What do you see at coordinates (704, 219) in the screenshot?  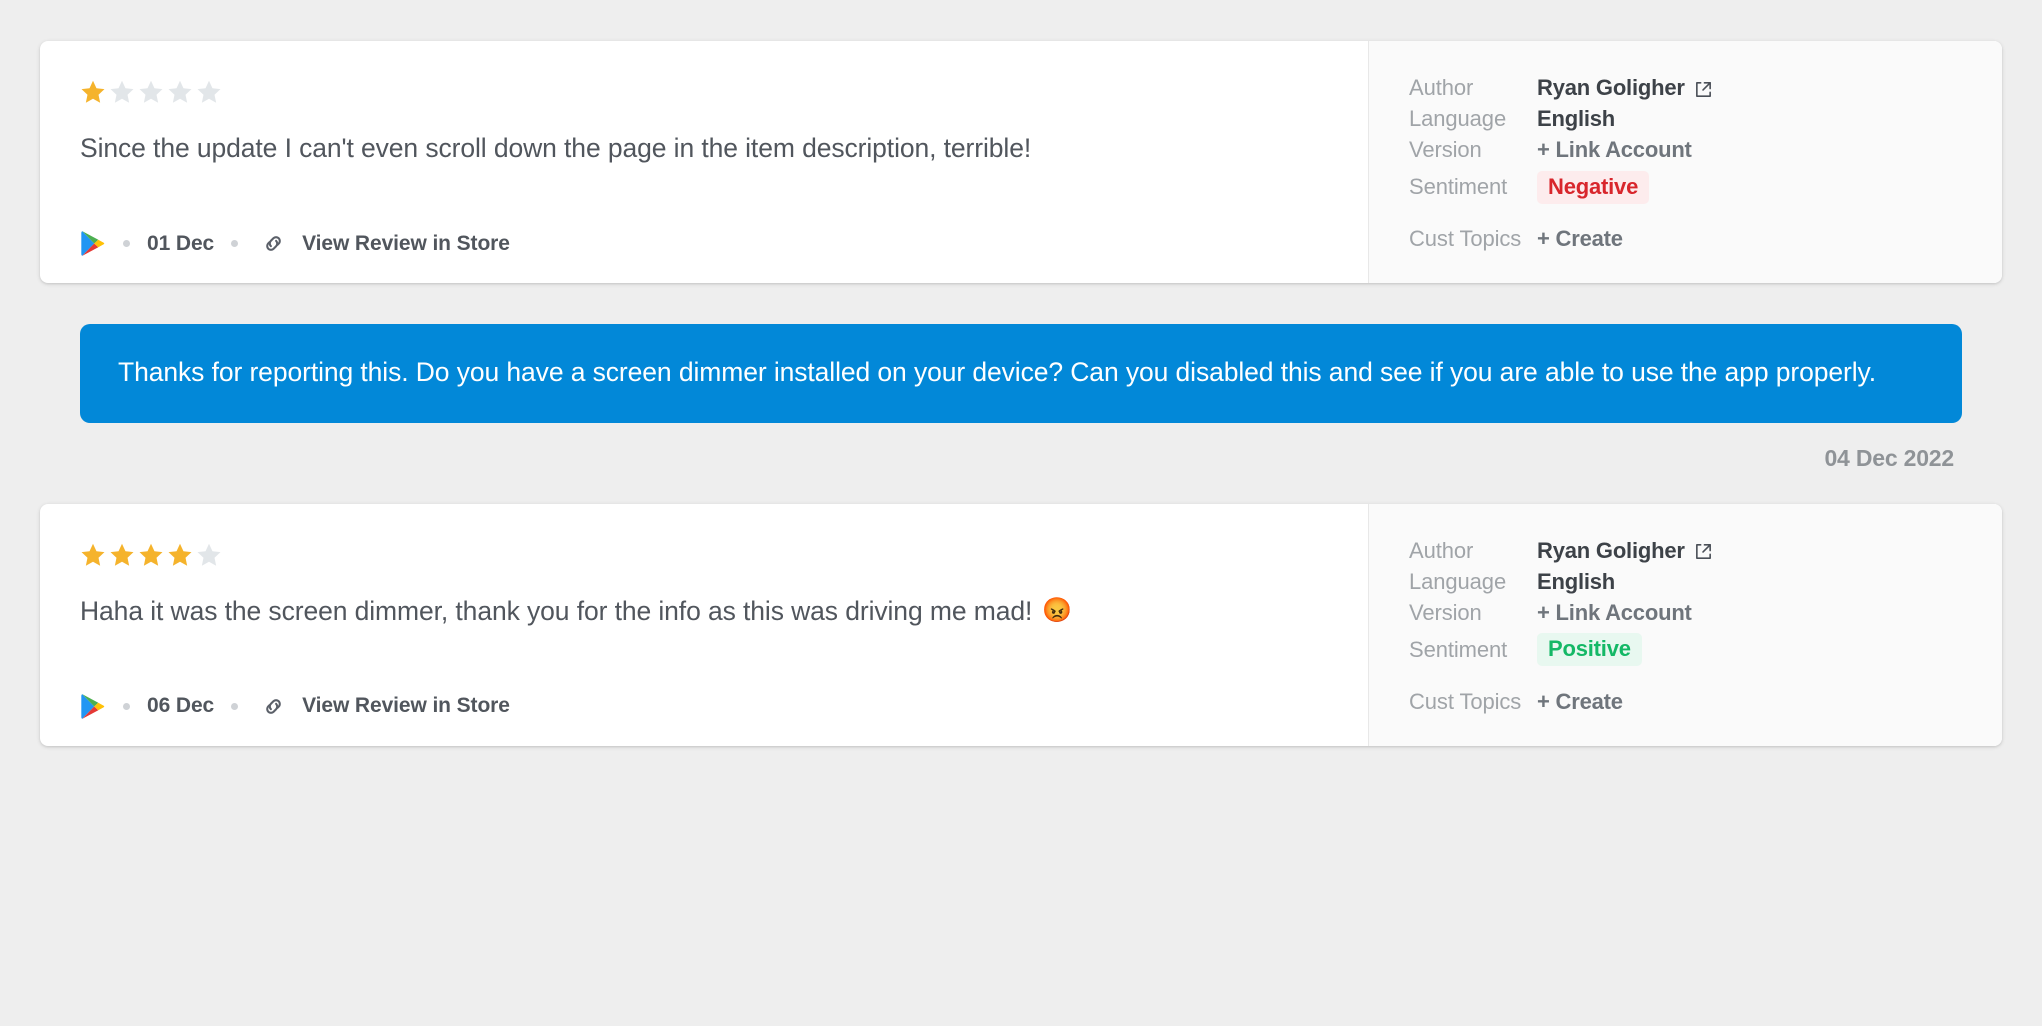 I see `review-footer: 01 Dec View Review in Store` at bounding box center [704, 219].